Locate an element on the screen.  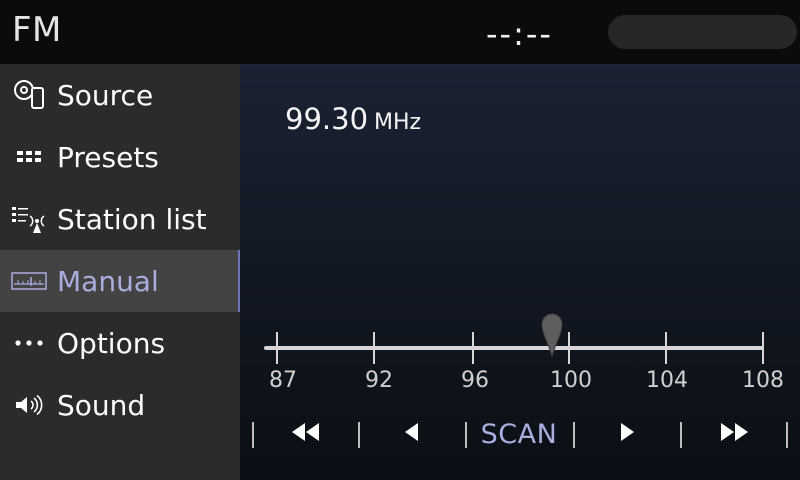
station-list-icon is located at coordinates (28, 219).